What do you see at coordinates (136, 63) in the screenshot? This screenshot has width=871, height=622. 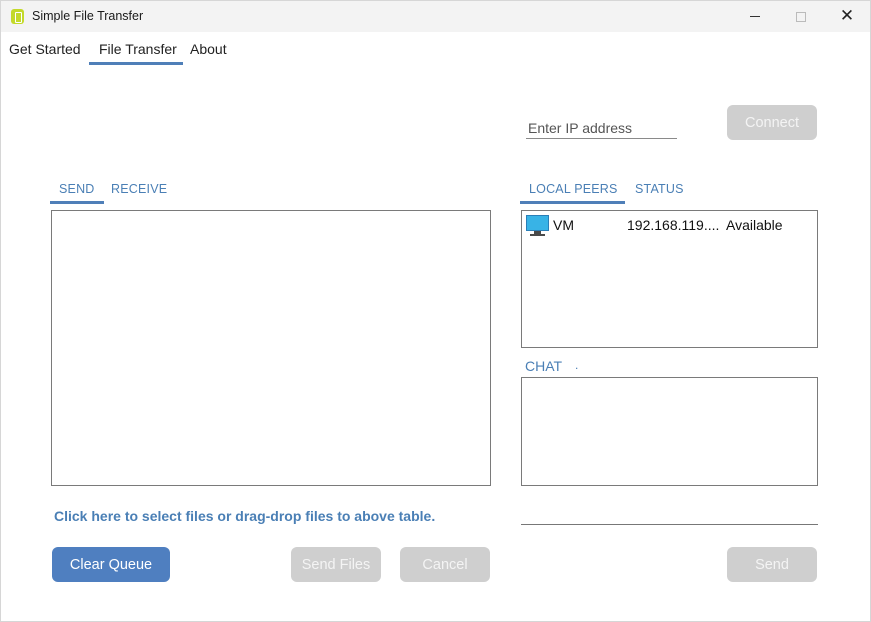 I see `active-tab-indicator` at bounding box center [136, 63].